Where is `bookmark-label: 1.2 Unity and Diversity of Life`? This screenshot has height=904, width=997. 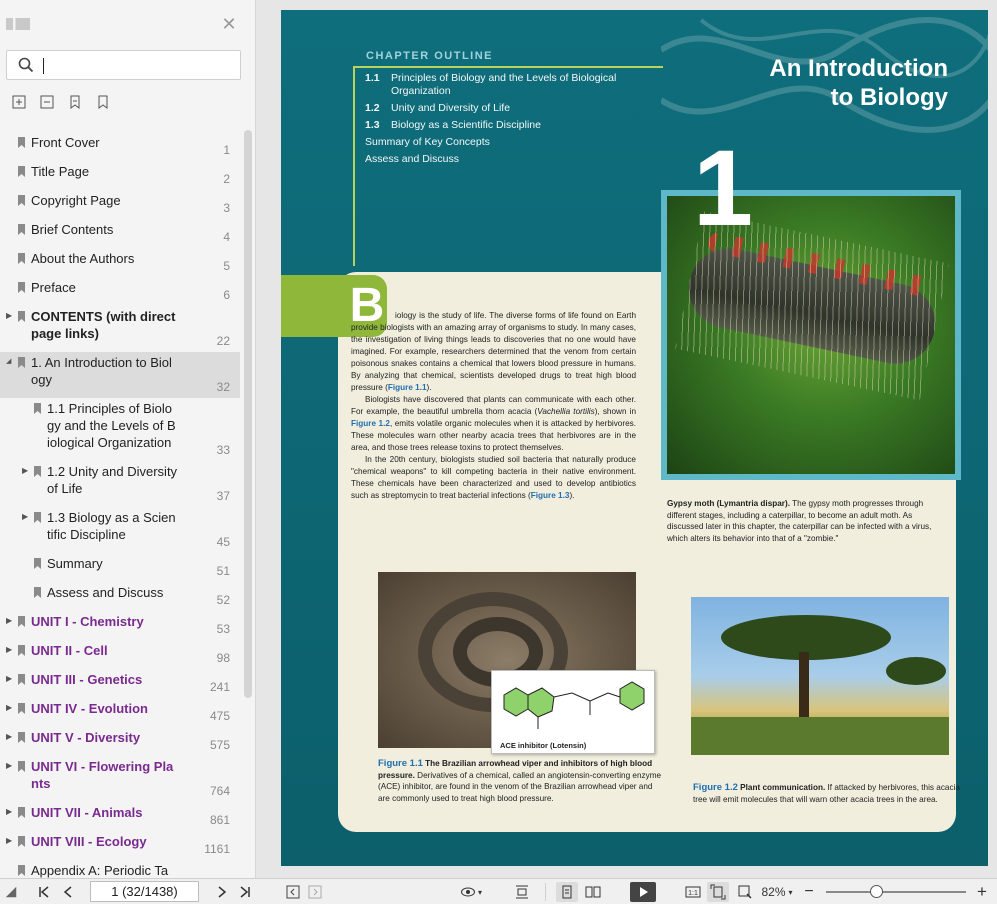 bookmark-label: 1.2 Unity and Diversity of Life is located at coordinates (112, 480).